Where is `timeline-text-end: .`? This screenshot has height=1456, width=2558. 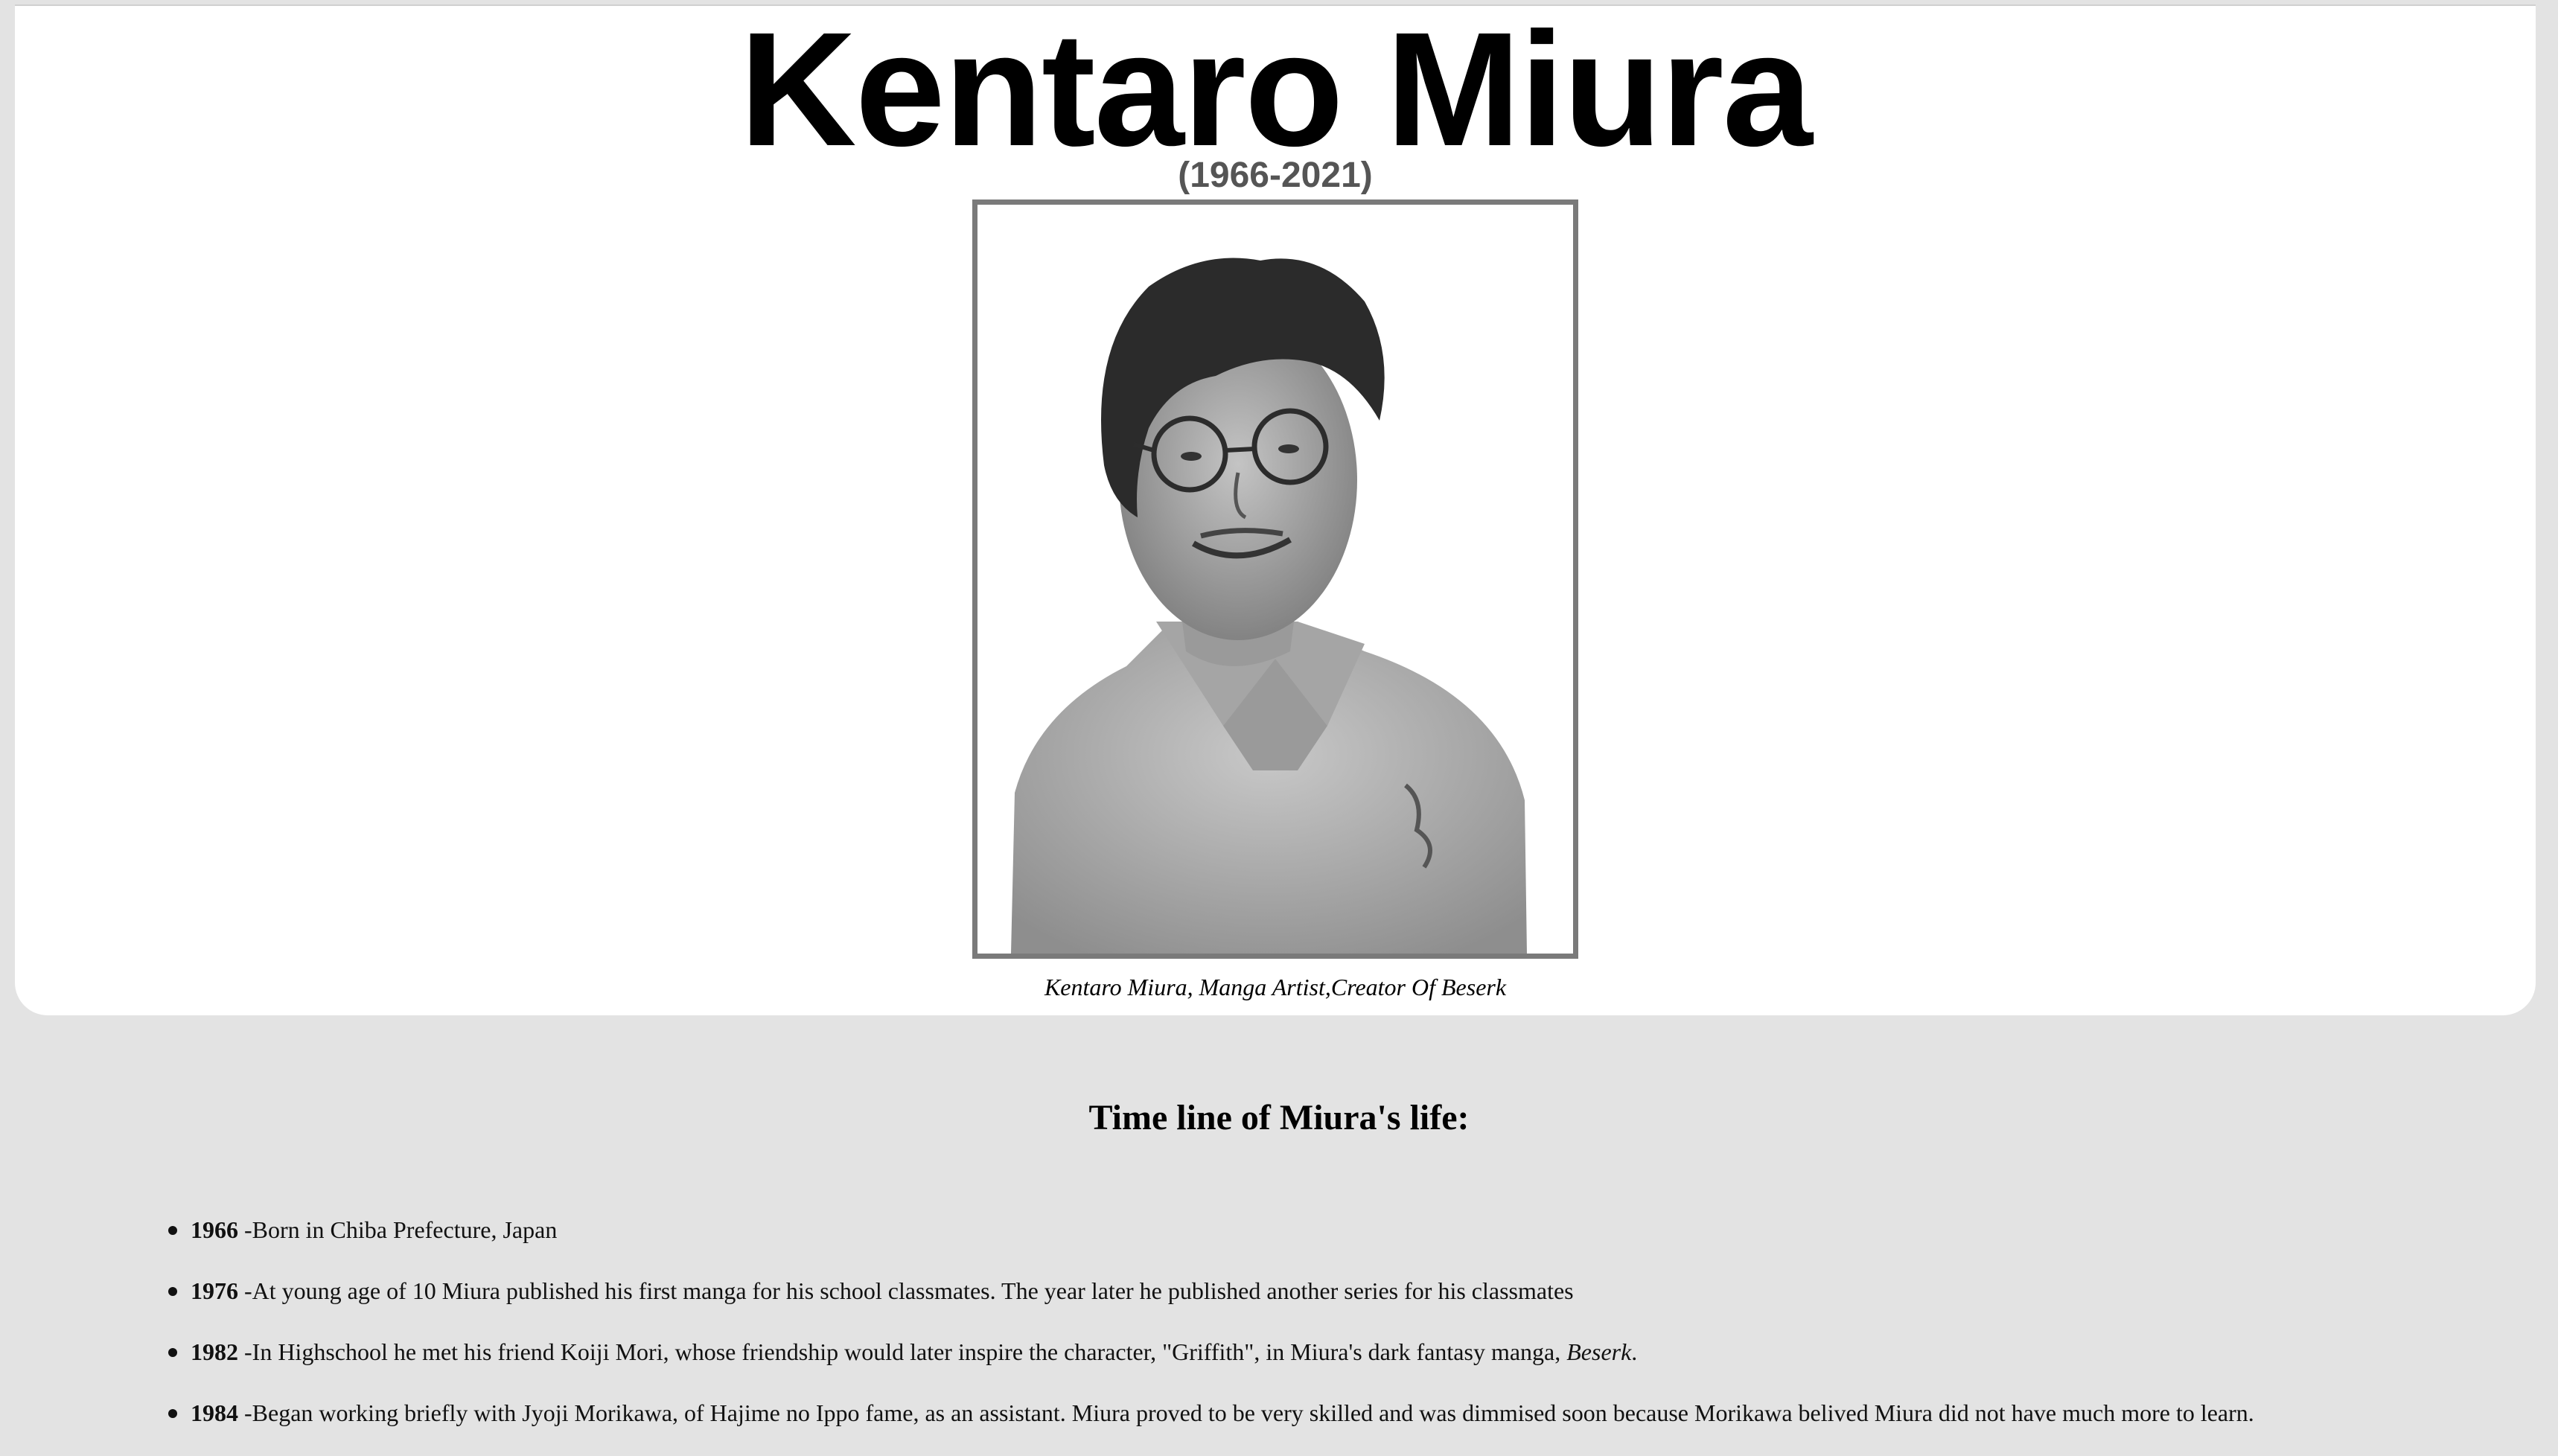
timeline-text-end: . is located at coordinates (1634, 1351).